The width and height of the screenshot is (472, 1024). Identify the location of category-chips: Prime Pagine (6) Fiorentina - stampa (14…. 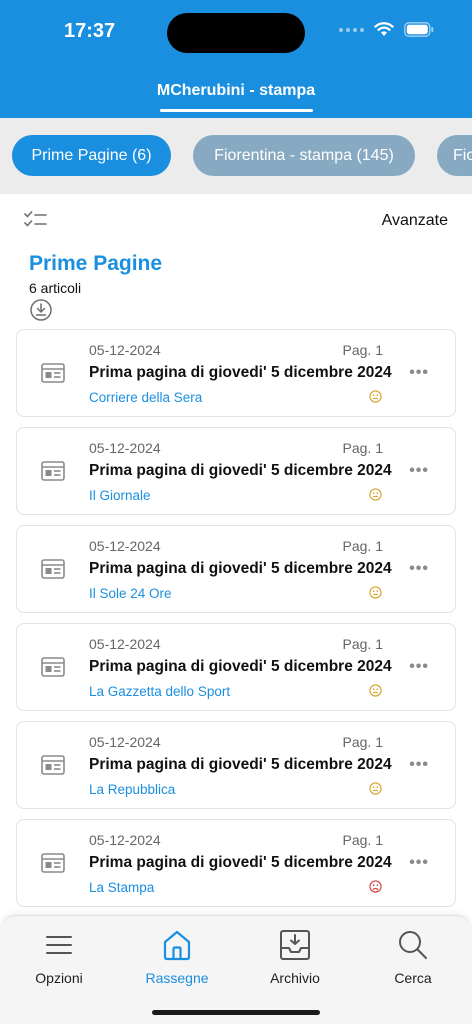
(236, 156).